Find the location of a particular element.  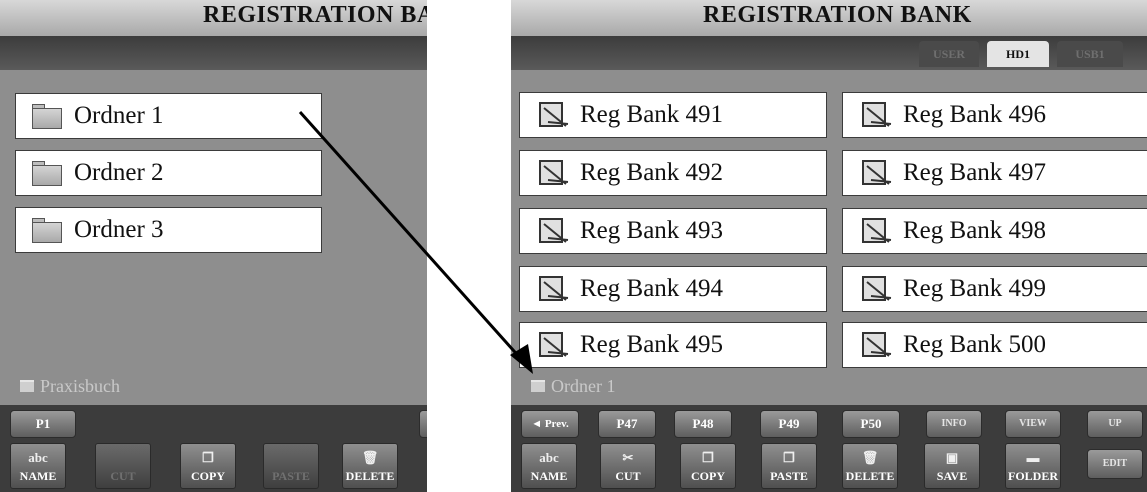

bank-file-492: Reg Bank 492 is located at coordinates (673, 173).